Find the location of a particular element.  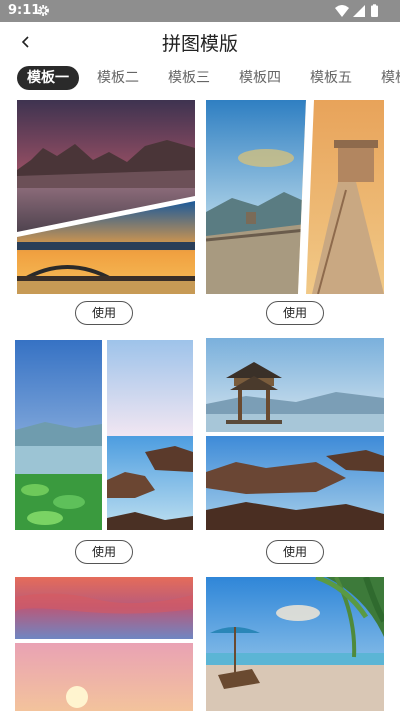

wifi-icon is located at coordinates (342, 11).